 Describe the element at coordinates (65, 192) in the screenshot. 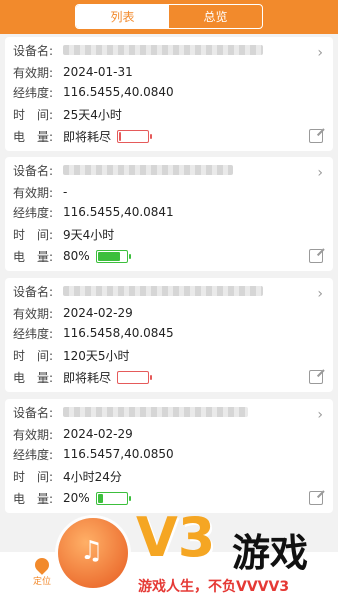

I see `expiry-value: -` at that location.